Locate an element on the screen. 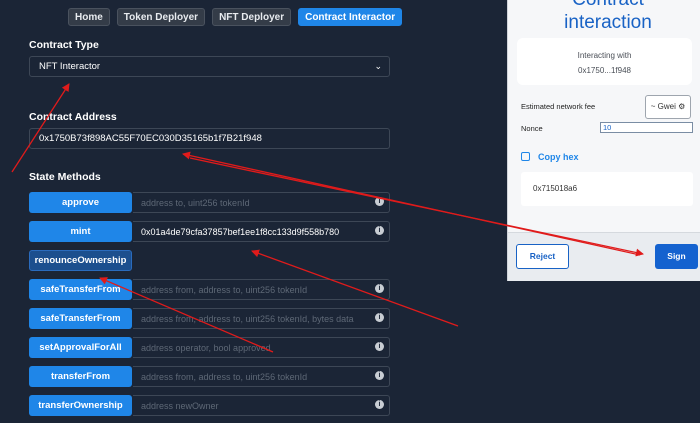 Image resolution: width=700 pixels, height=423 pixels. method-row-approve: approve address to, uint256 tokenId i is located at coordinates (209, 202).